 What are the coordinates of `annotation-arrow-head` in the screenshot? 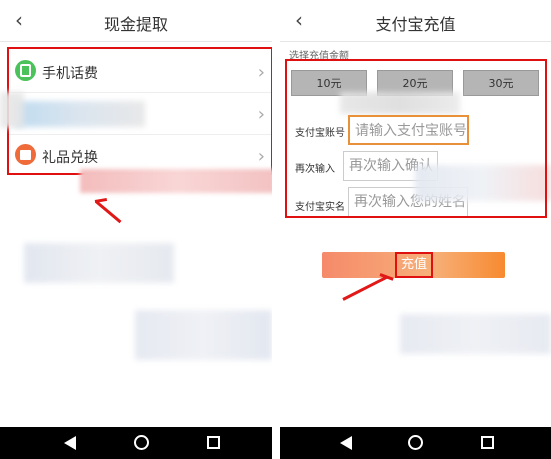 It's located at (101, 200).